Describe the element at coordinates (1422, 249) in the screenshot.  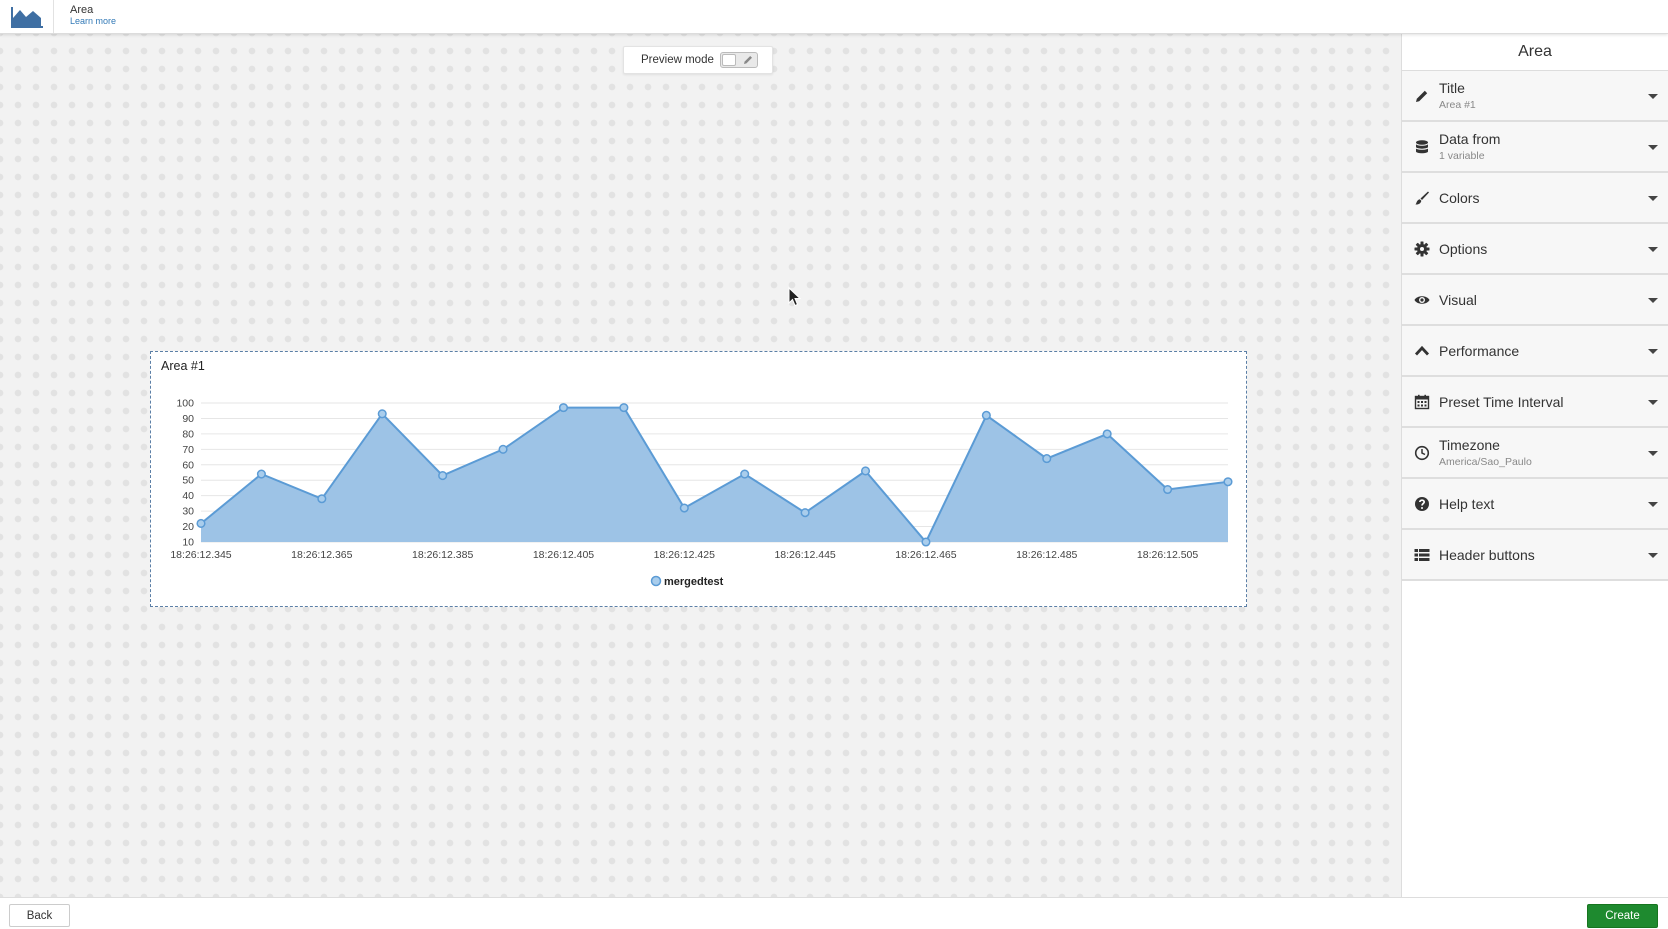
I see `gear-icon` at that location.